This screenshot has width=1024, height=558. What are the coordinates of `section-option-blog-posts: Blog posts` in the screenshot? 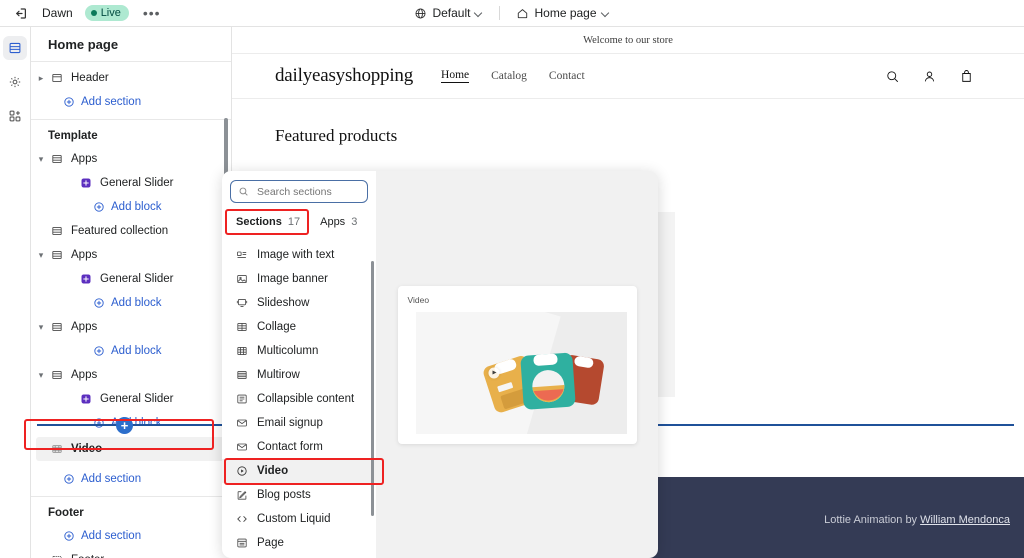 It's located at (299, 495).